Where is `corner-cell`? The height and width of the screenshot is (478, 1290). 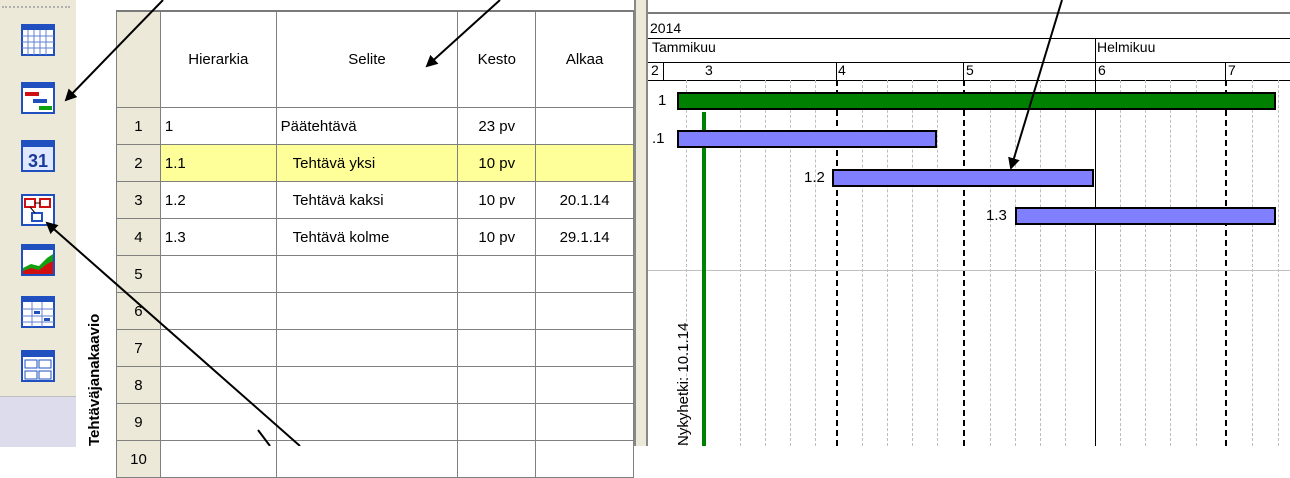
corner-cell is located at coordinates (138, 59).